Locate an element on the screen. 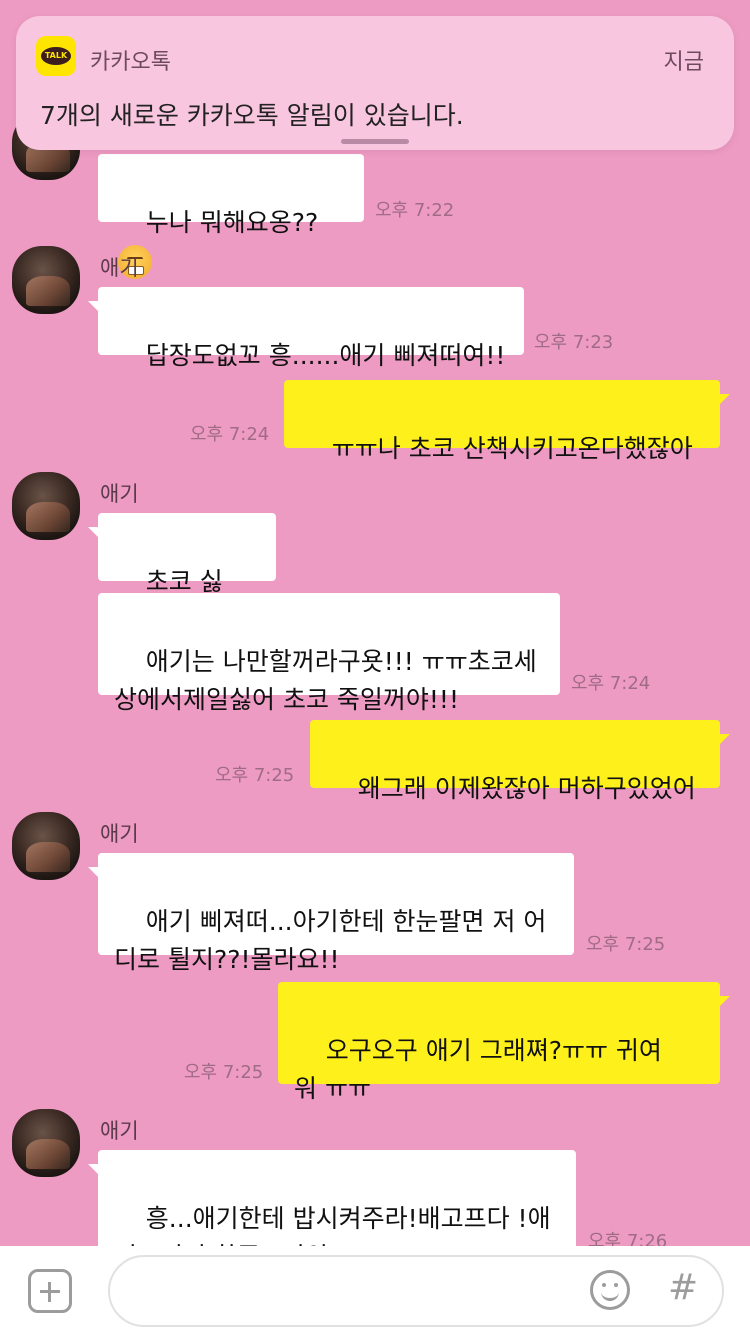  notification-time: 지금 is located at coordinates (683, 62).